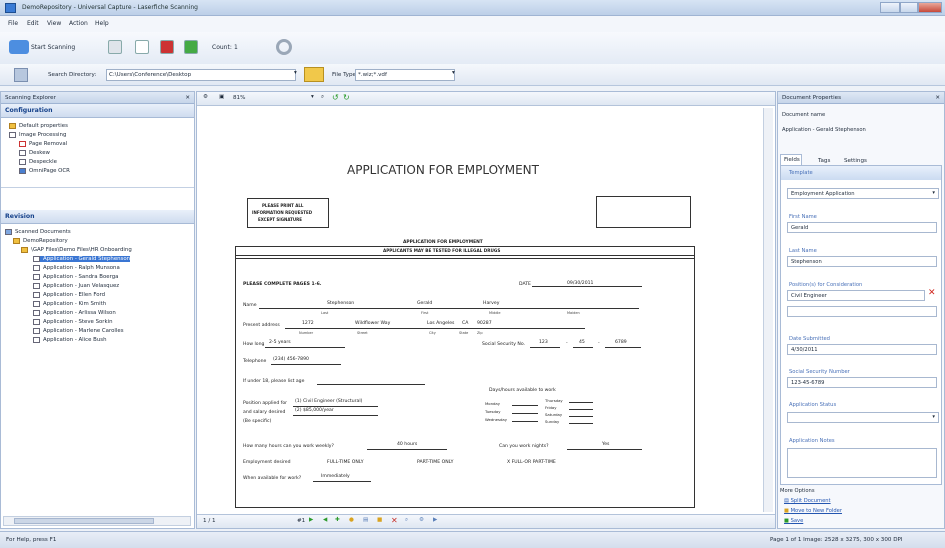 Image resolution: width=945 pixels, height=548 pixels. I want to click on position-label: Position applied for, so click(265, 403).